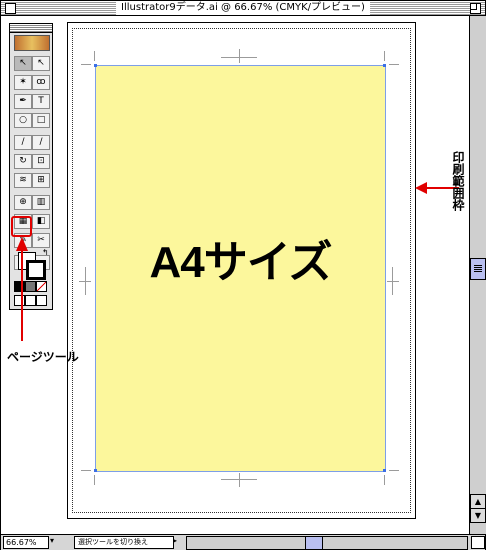 The height and width of the screenshot is (550, 486). What do you see at coordinates (23, 142) in the screenshot?
I see `paintbrush-tool-icon: ∕` at bounding box center [23, 142].